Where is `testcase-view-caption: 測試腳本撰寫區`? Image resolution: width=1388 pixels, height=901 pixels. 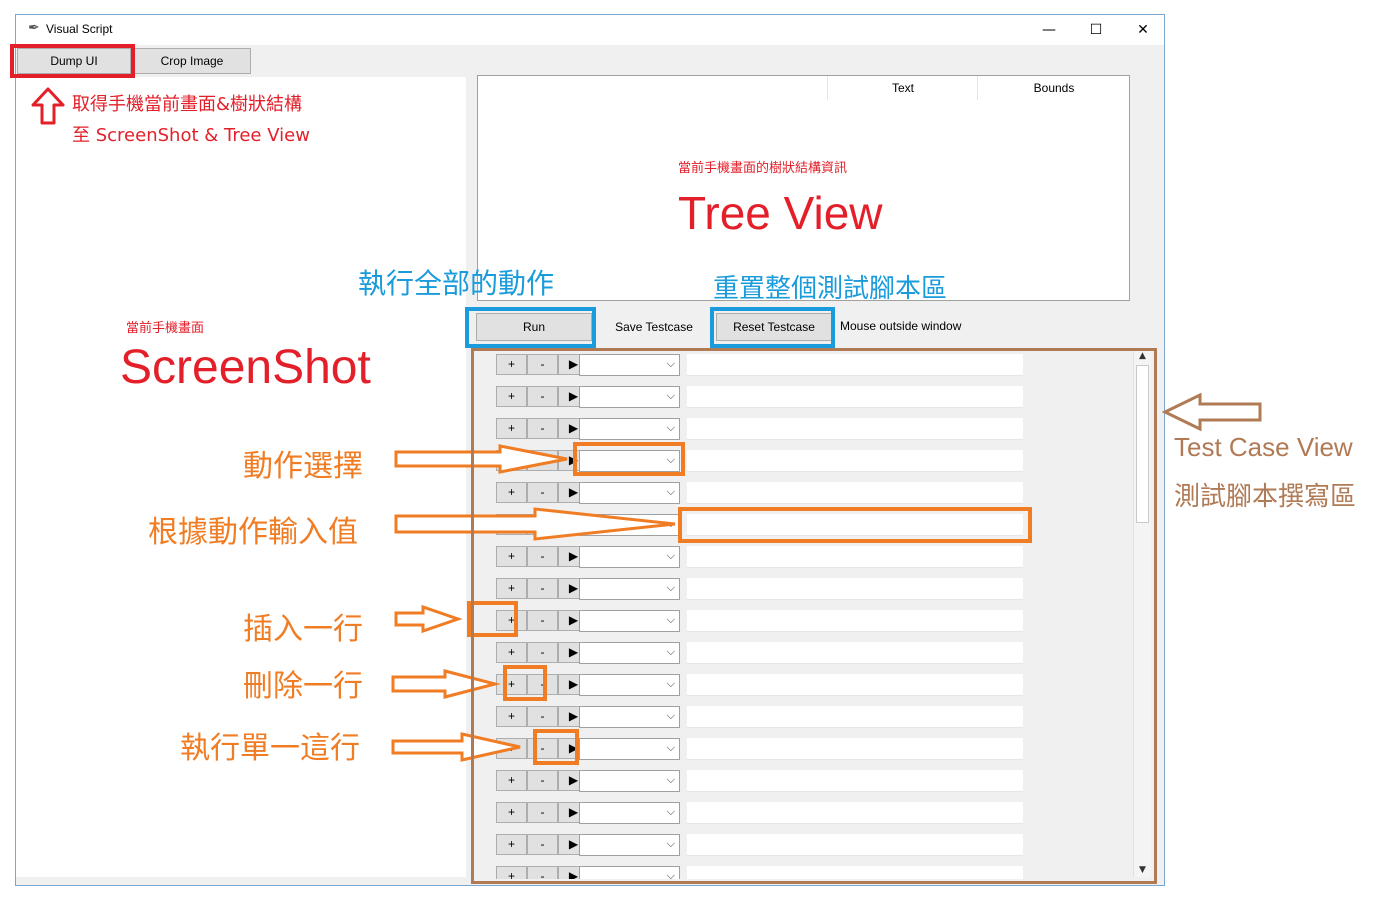
testcase-view-caption: 測試腳本撰寫區 is located at coordinates (1265, 497).